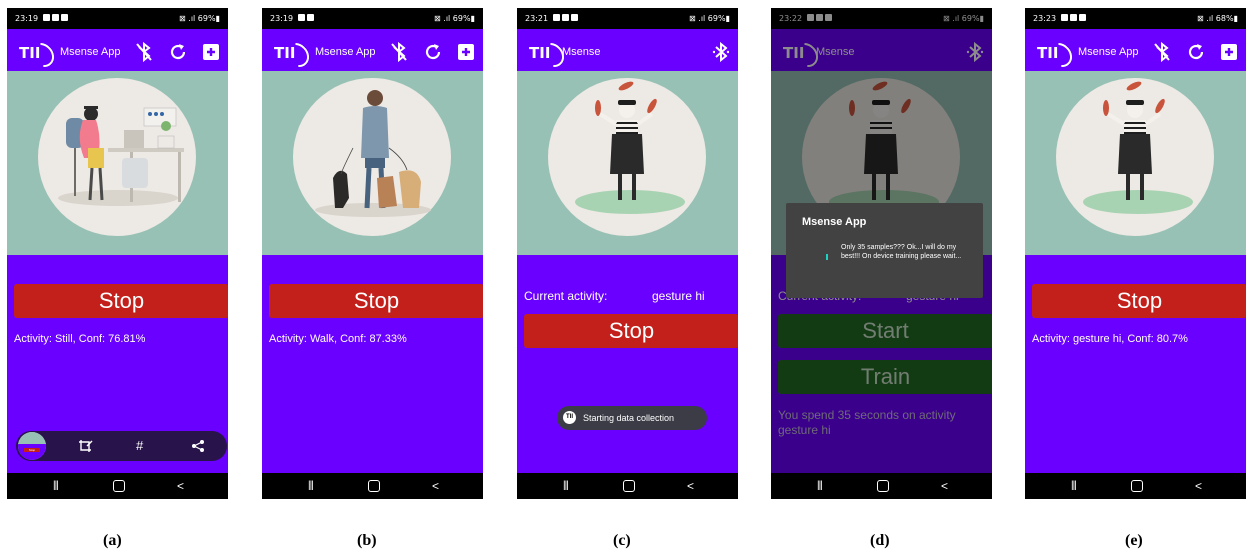  Describe the element at coordinates (86, 446) in the screenshot. I see `crop-edit-icon` at that location.